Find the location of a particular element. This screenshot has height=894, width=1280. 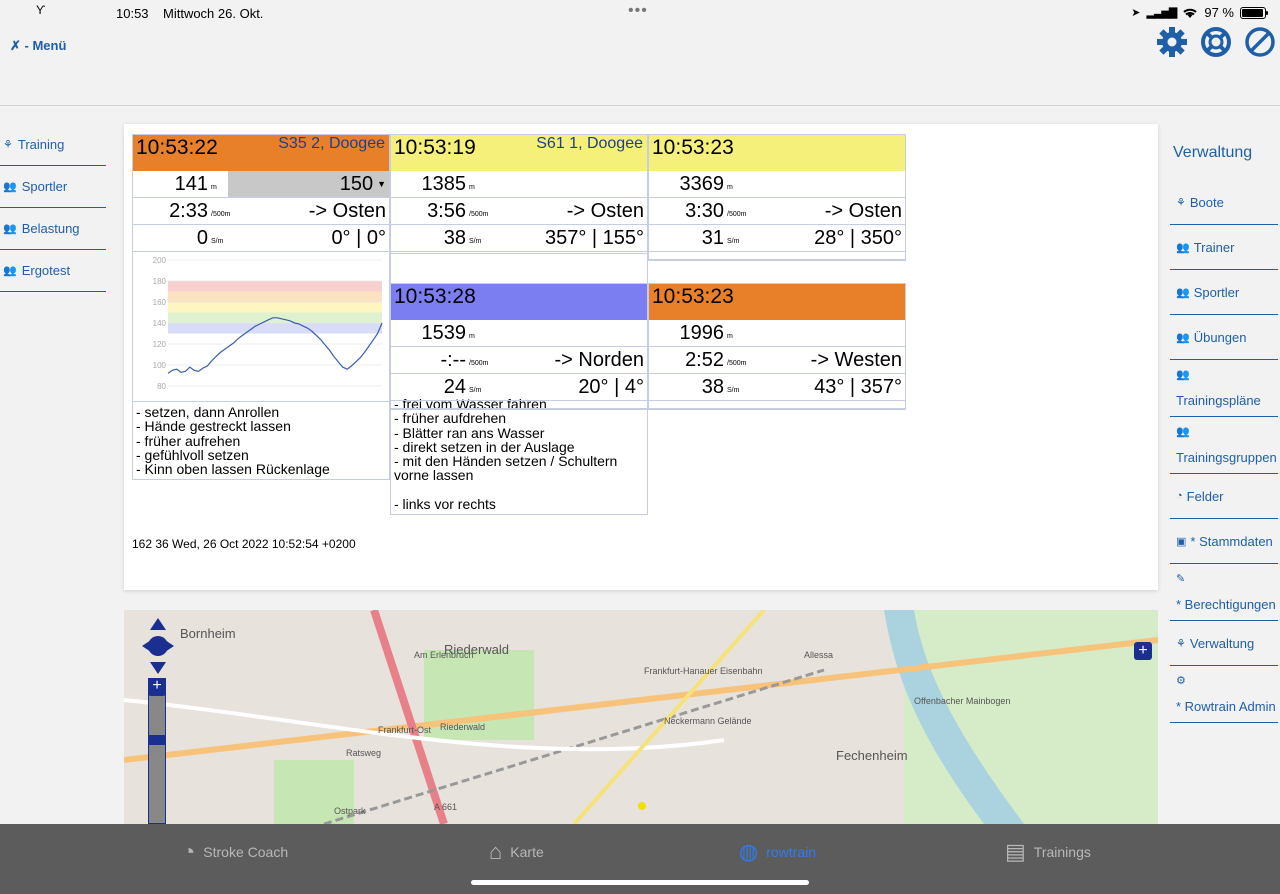

boat-card-header: 10:53:28 is located at coordinates (519, 302).